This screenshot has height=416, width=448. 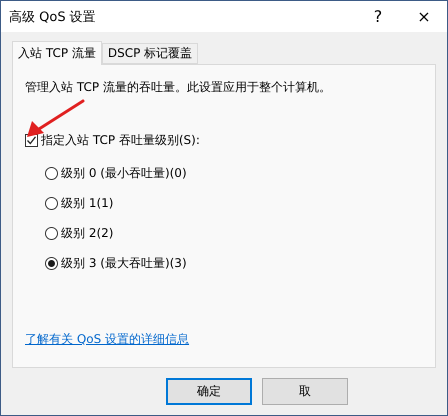 I want to click on close-button: ×, so click(x=424, y=16).